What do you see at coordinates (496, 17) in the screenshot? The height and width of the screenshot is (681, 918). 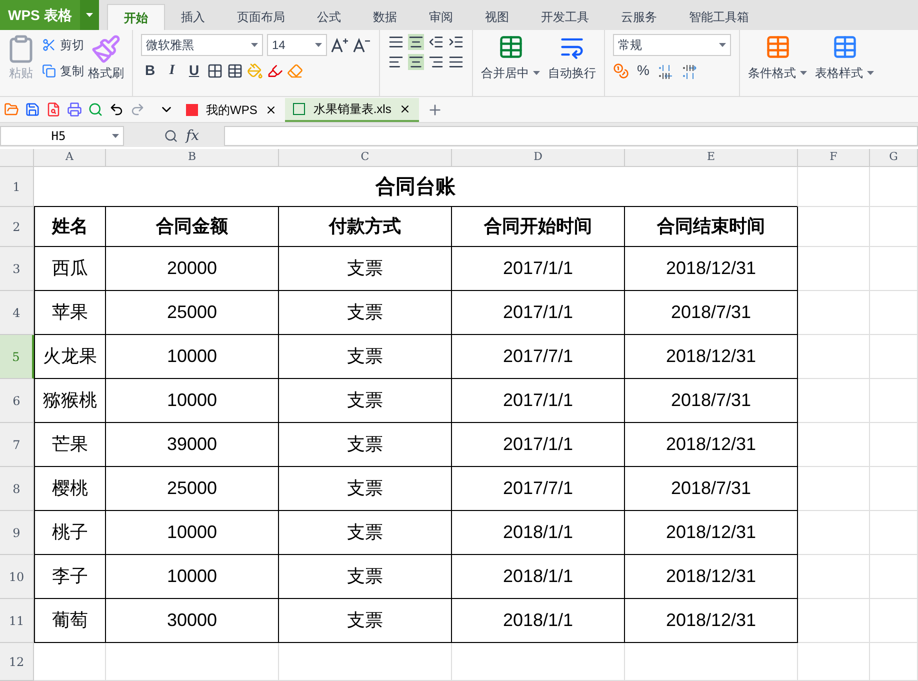 I see `ribbon-tab: 视图` at bounding box center [496, 17].